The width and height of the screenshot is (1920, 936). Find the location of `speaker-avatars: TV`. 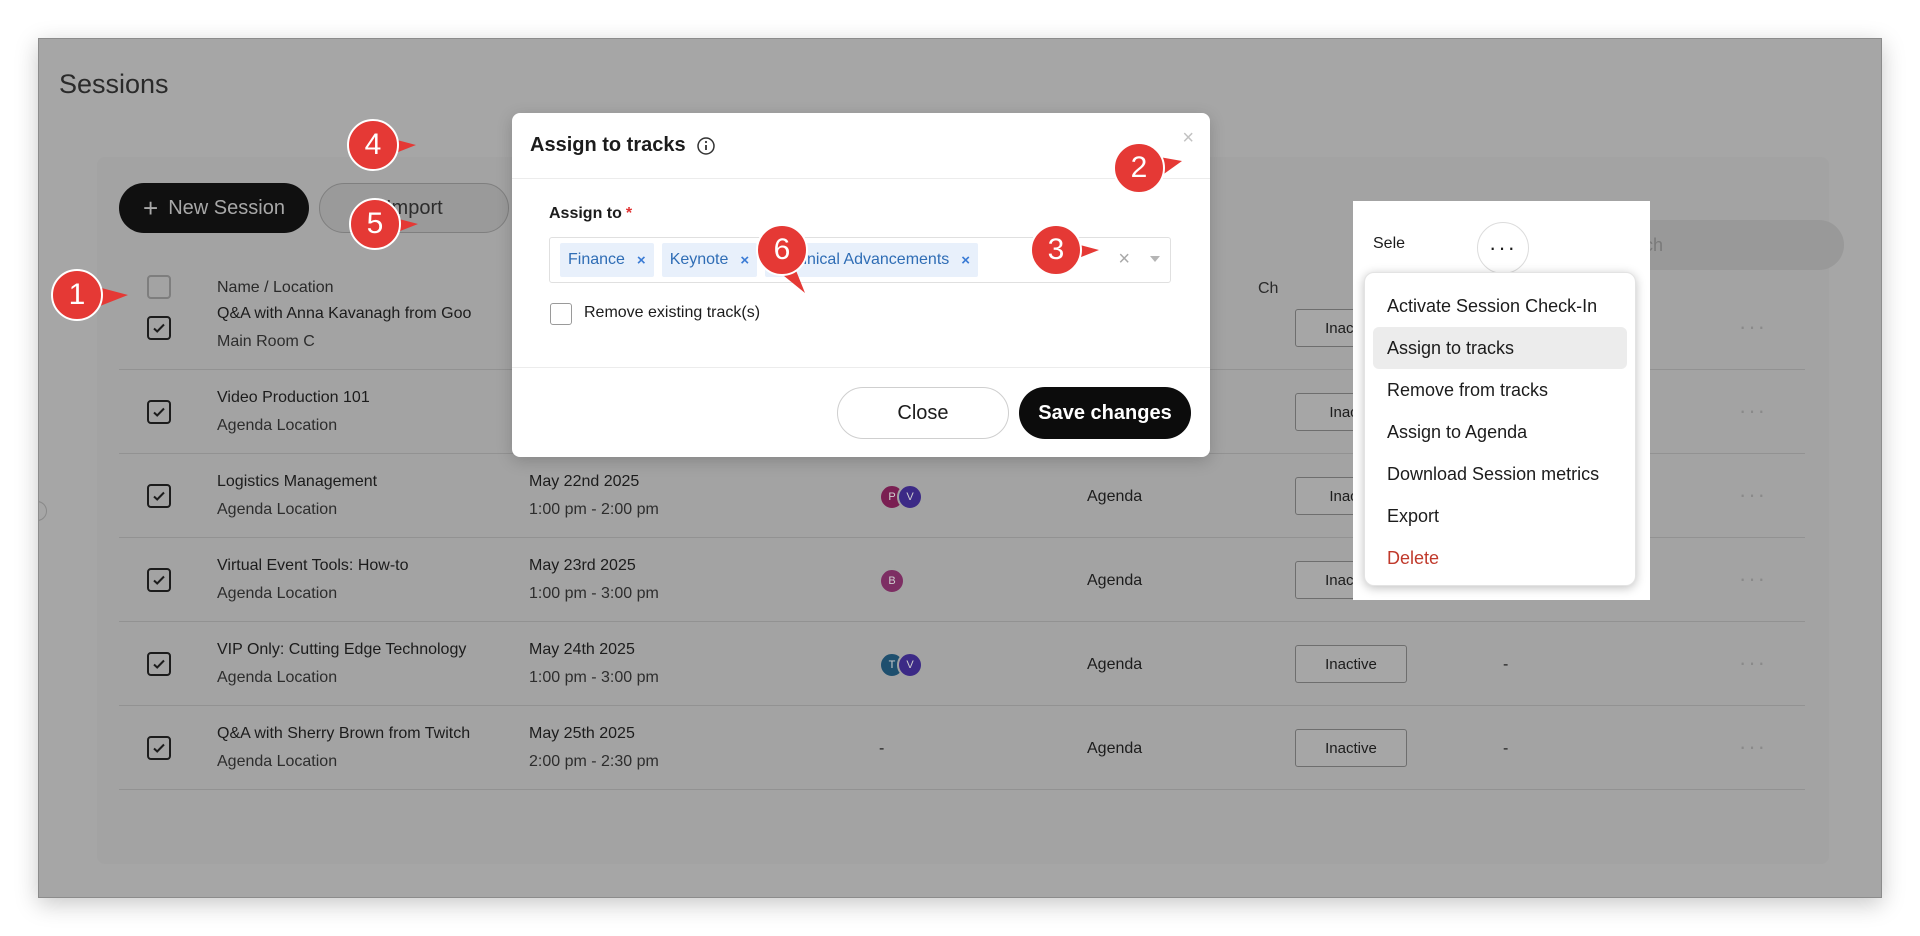

speaker-avatars: TV is located at coordinates (901, 665).